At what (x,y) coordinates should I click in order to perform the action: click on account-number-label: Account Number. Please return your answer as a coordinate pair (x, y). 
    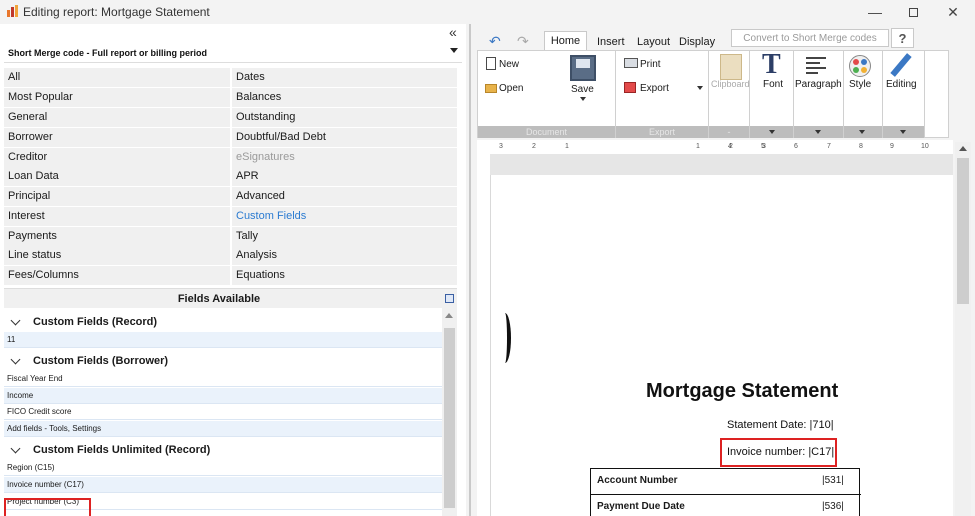
    Looking at the image, I should click on (637, 480).